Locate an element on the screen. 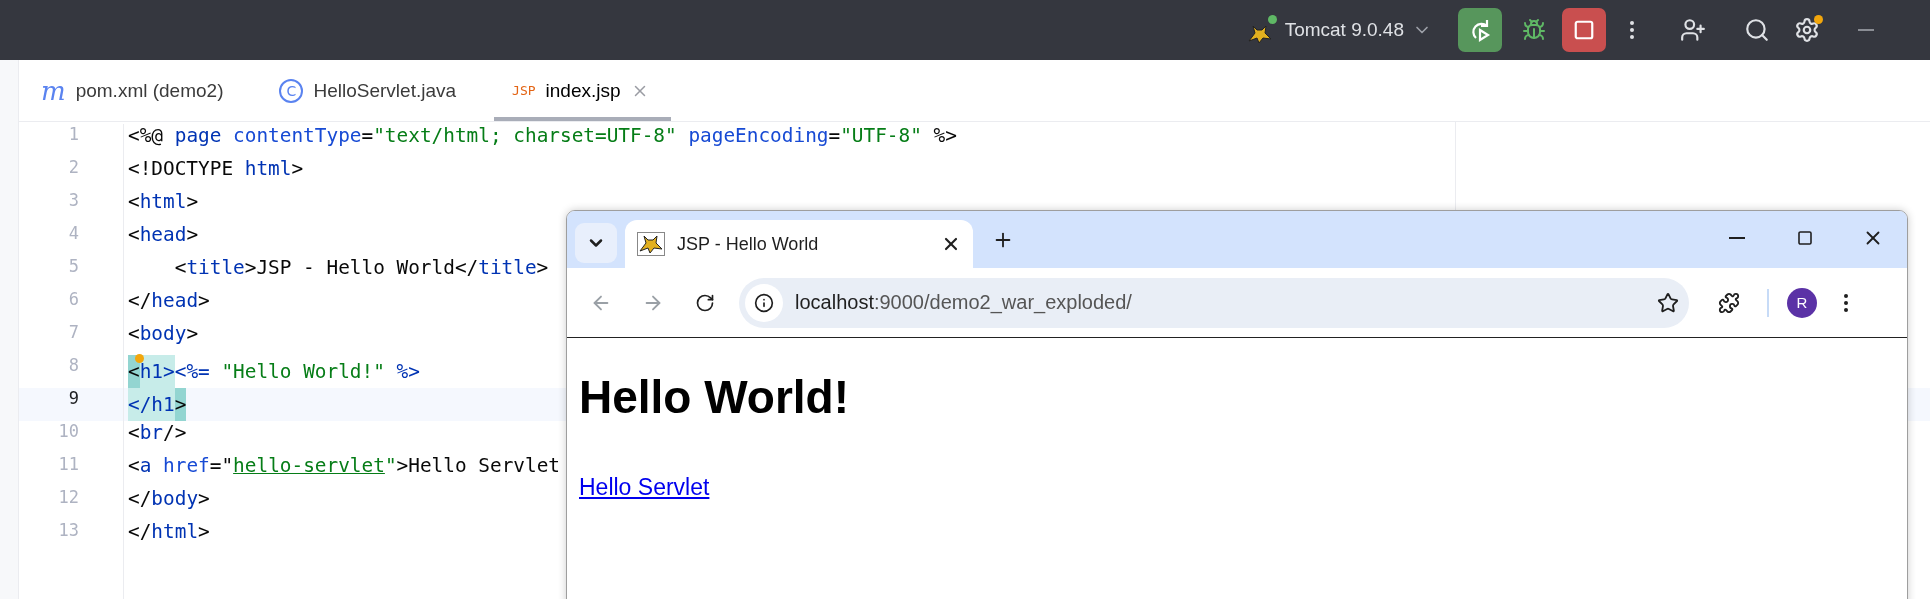  line-number: 7 is located at coordinates (73, 333).